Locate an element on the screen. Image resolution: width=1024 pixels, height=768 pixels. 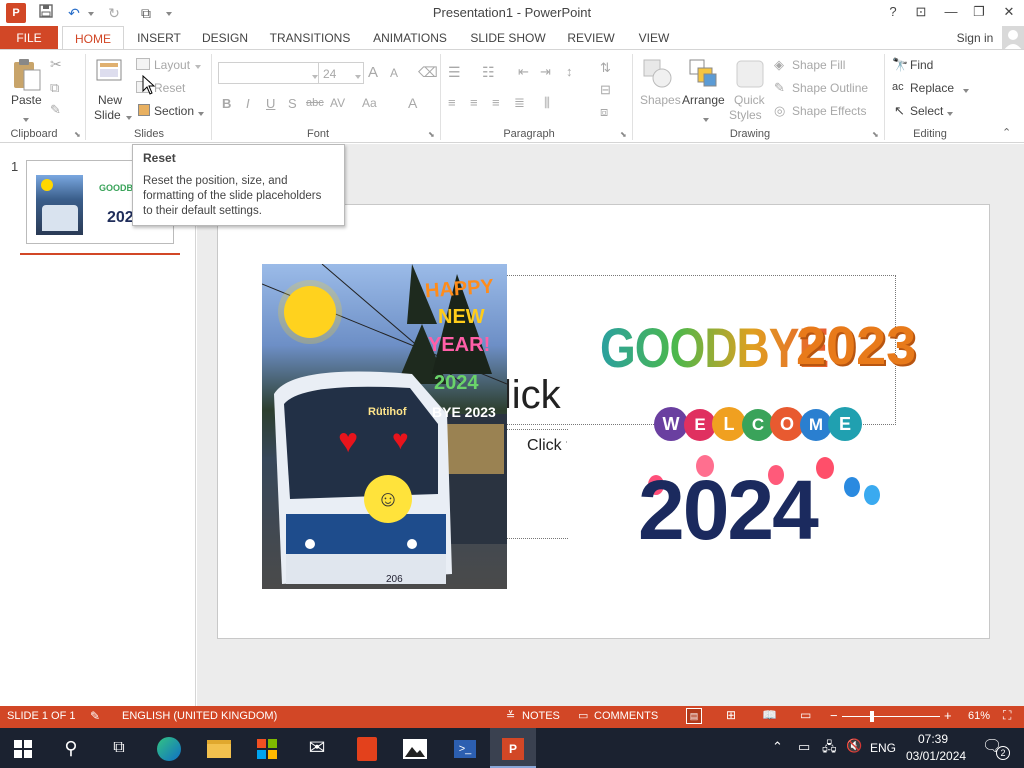
shape-effects-icon: ◎ is located at coordinates (779, 111).